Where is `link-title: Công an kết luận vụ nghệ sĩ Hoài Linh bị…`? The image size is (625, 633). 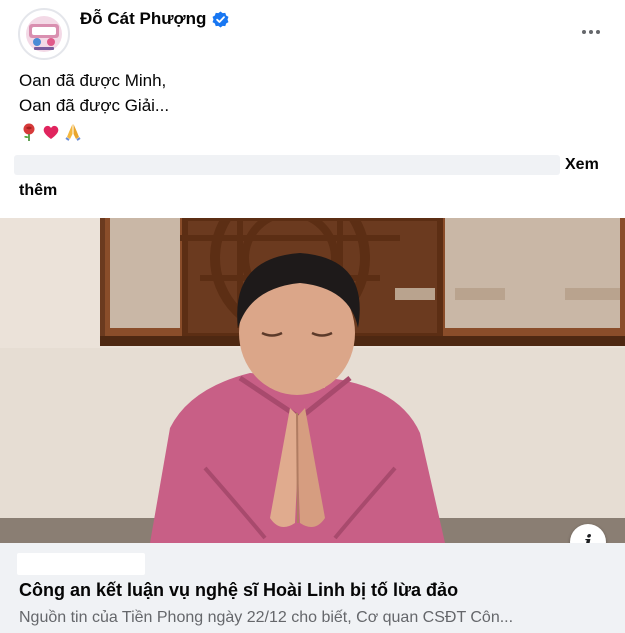 link-title: Công an kết luận vụ nghệ sĩ Hoài Linh bị… is located at coordinates (238, 590).